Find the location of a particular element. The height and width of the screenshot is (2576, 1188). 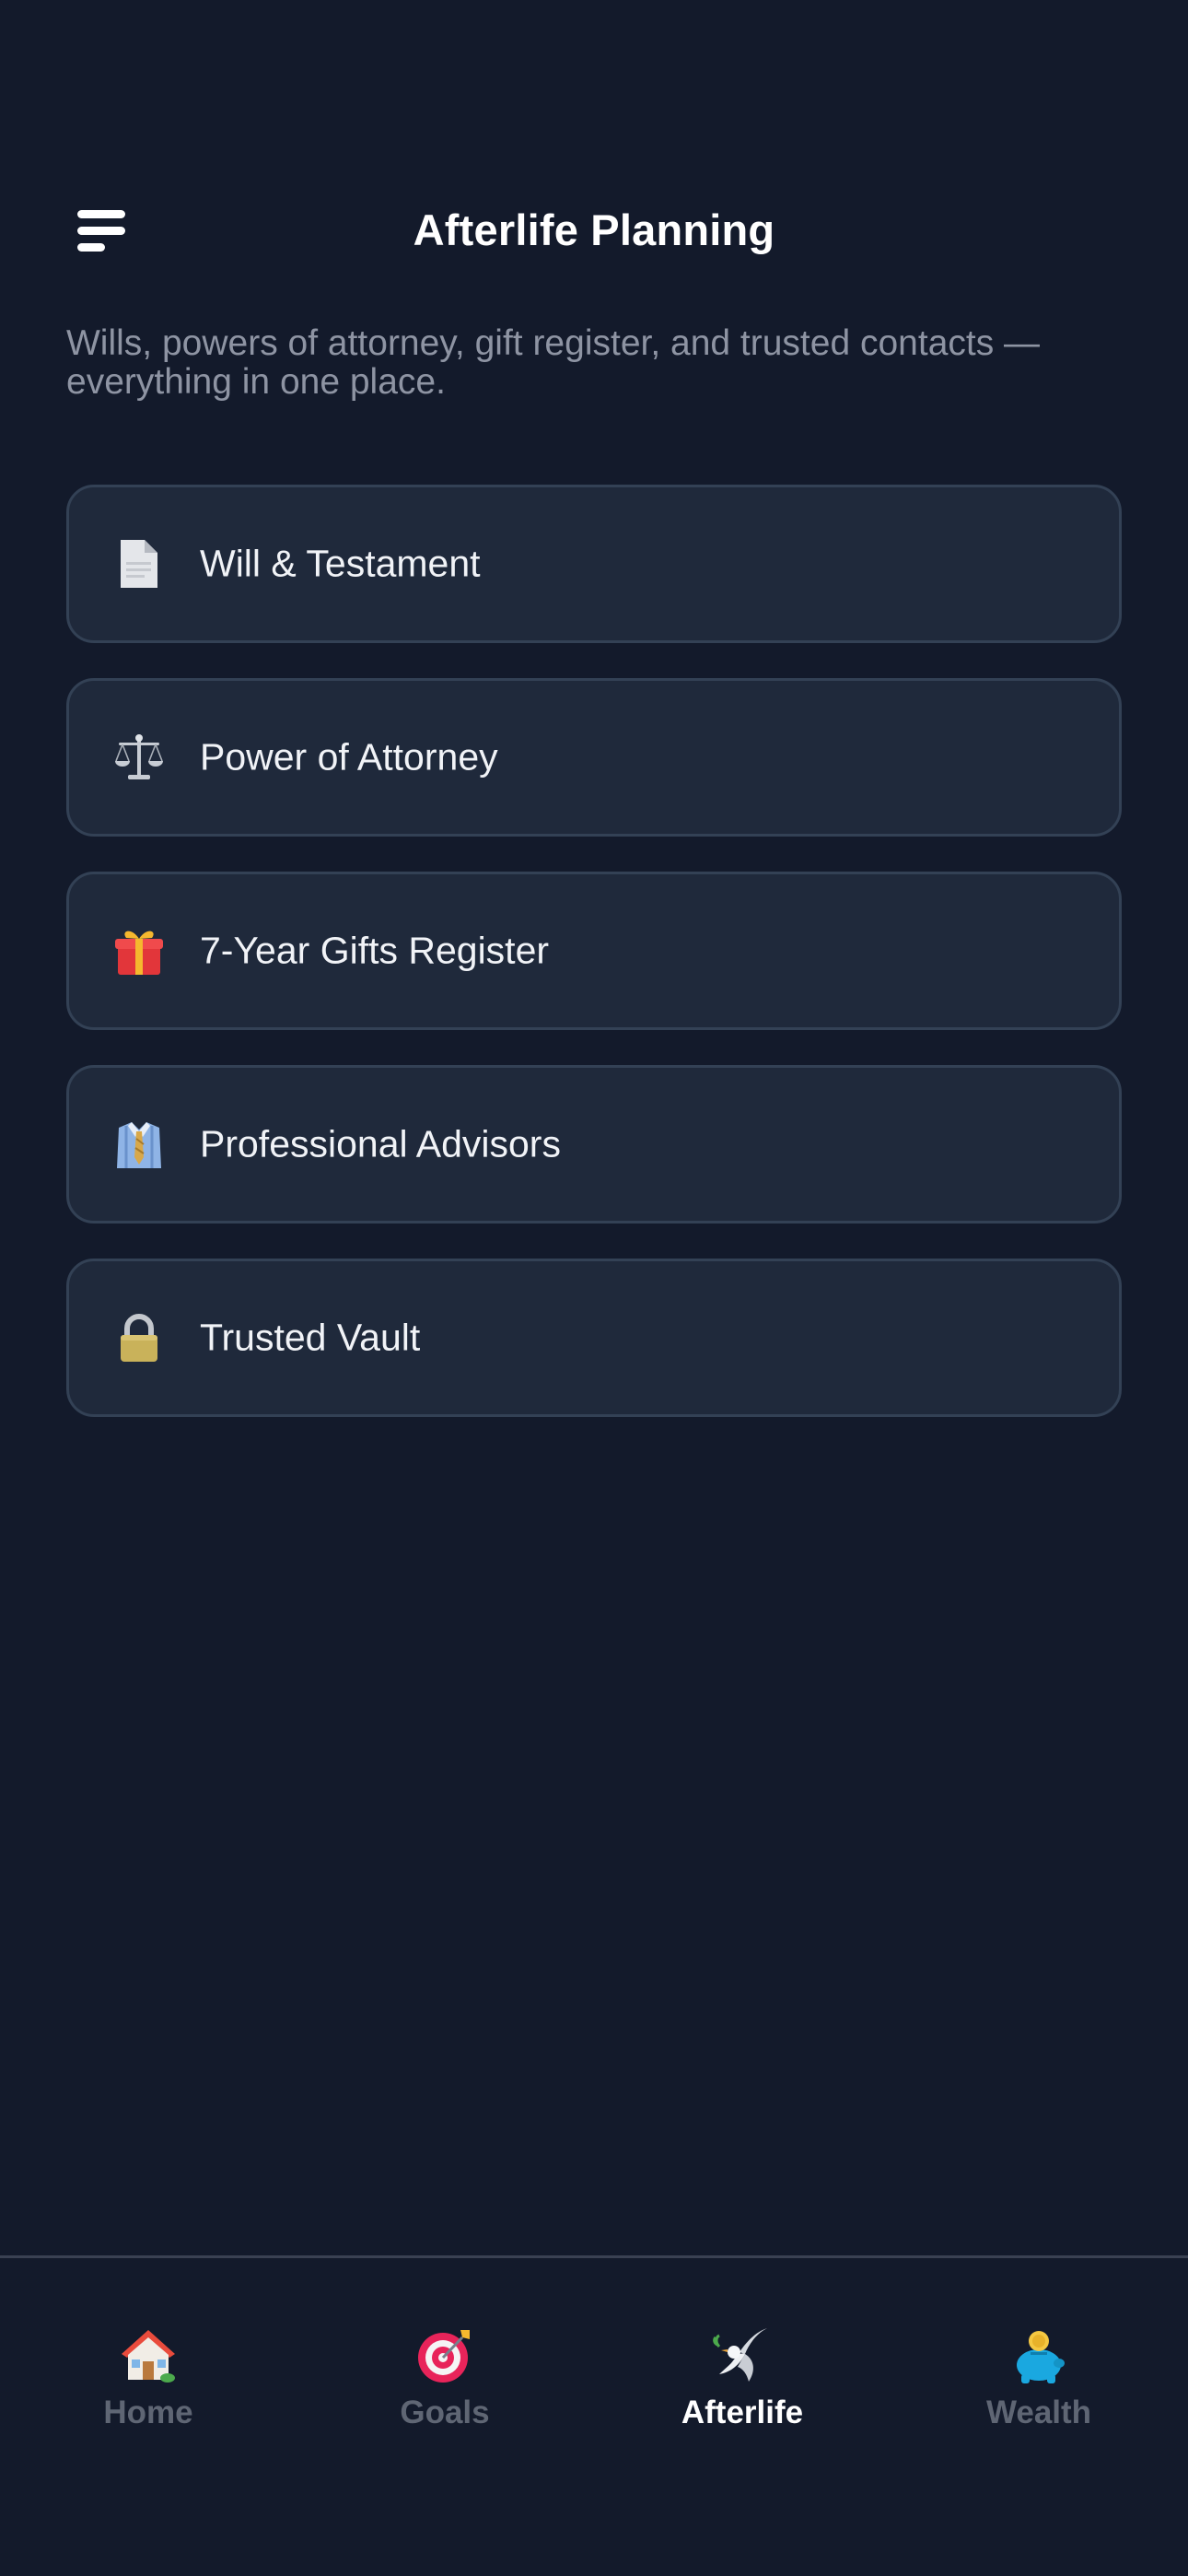

tab-label: Afterlife is located at coordinates (742, 2412).